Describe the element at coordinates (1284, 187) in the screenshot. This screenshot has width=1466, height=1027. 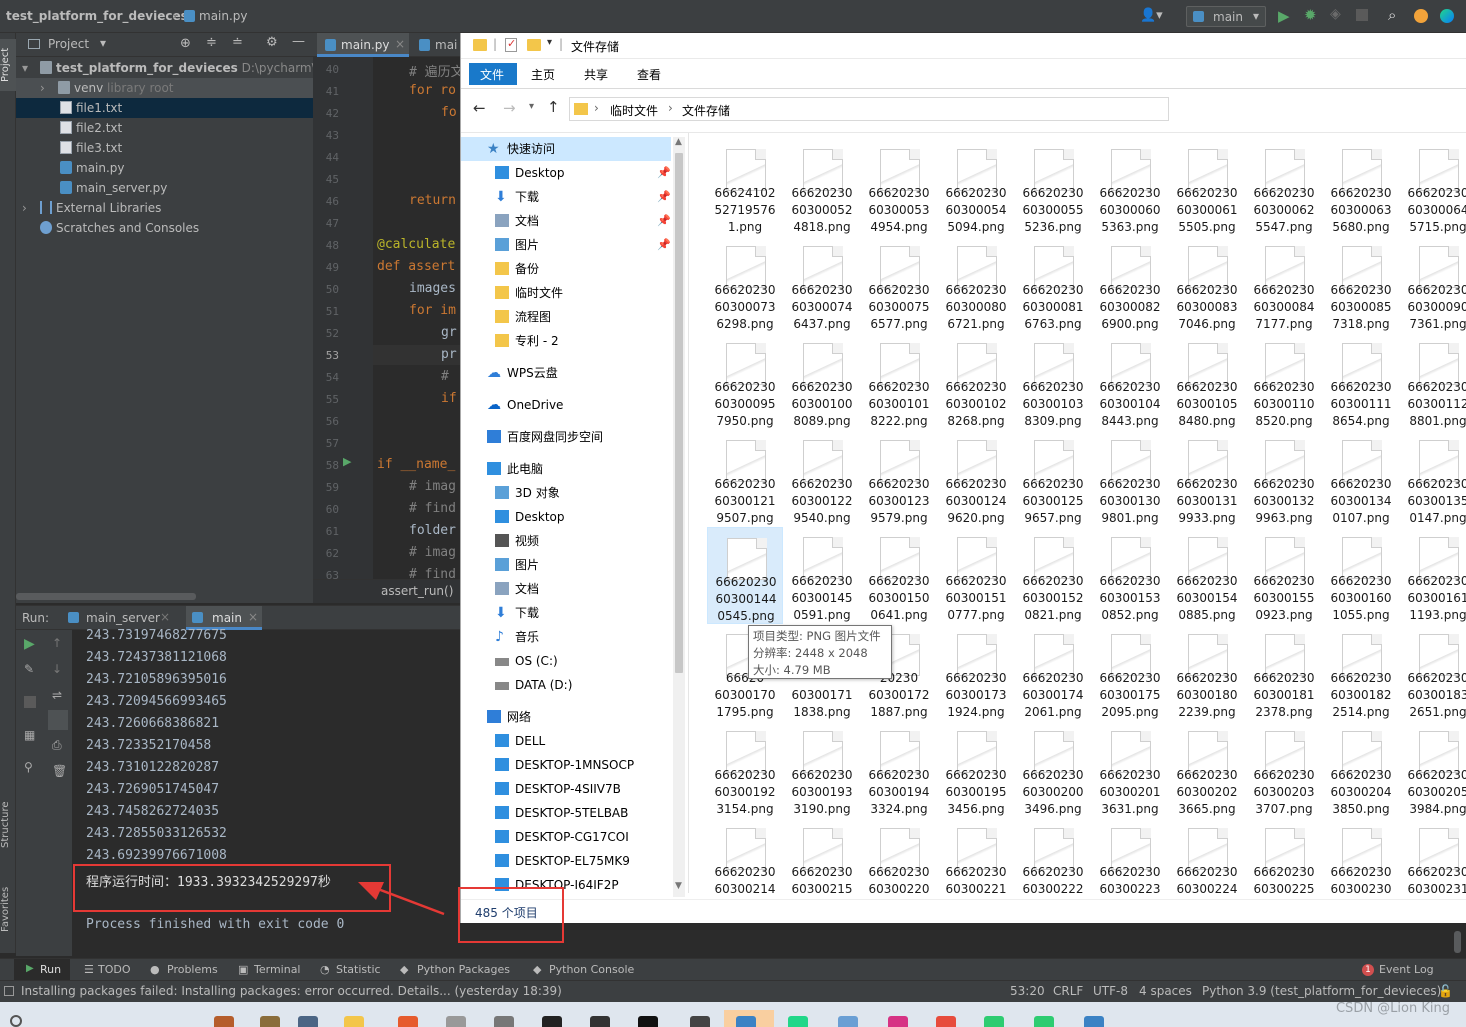
I see `file-thumbnail: 66620230 60300062 5547.png` at that location.